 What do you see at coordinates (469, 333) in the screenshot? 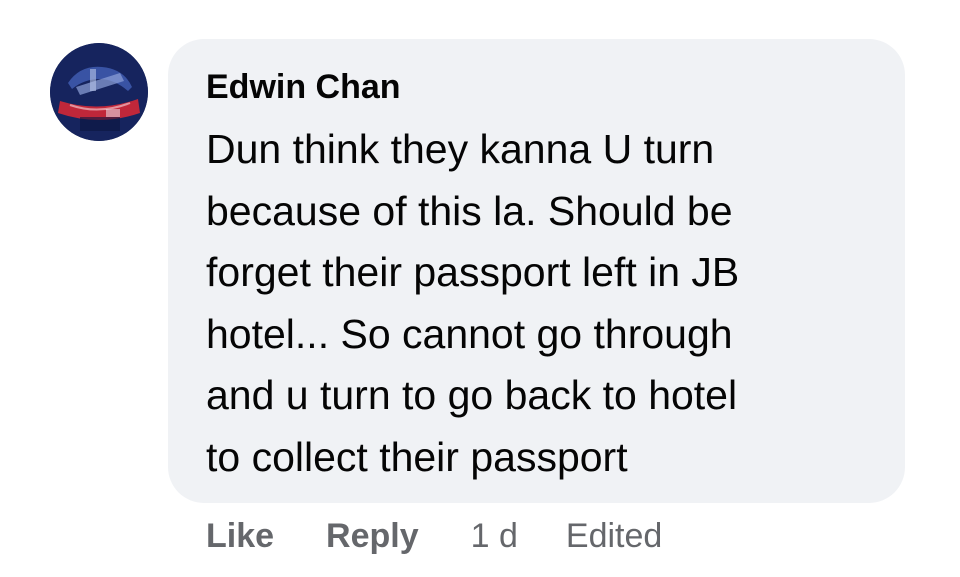
I see `comment-line: hotel... So cannot go through` at bounding box center [469, 333].